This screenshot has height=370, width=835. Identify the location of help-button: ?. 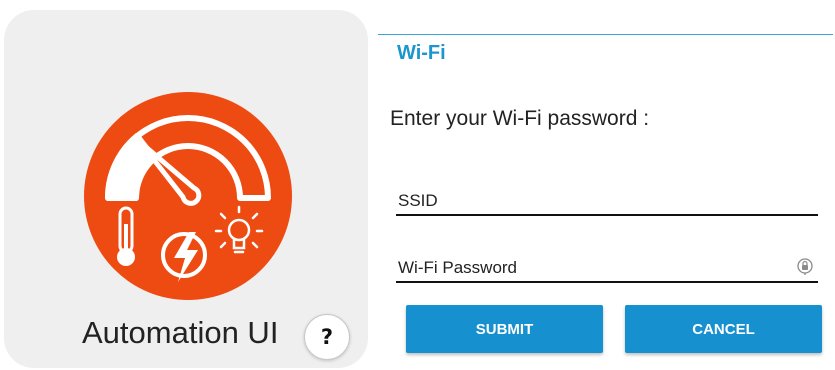
(327, 337).